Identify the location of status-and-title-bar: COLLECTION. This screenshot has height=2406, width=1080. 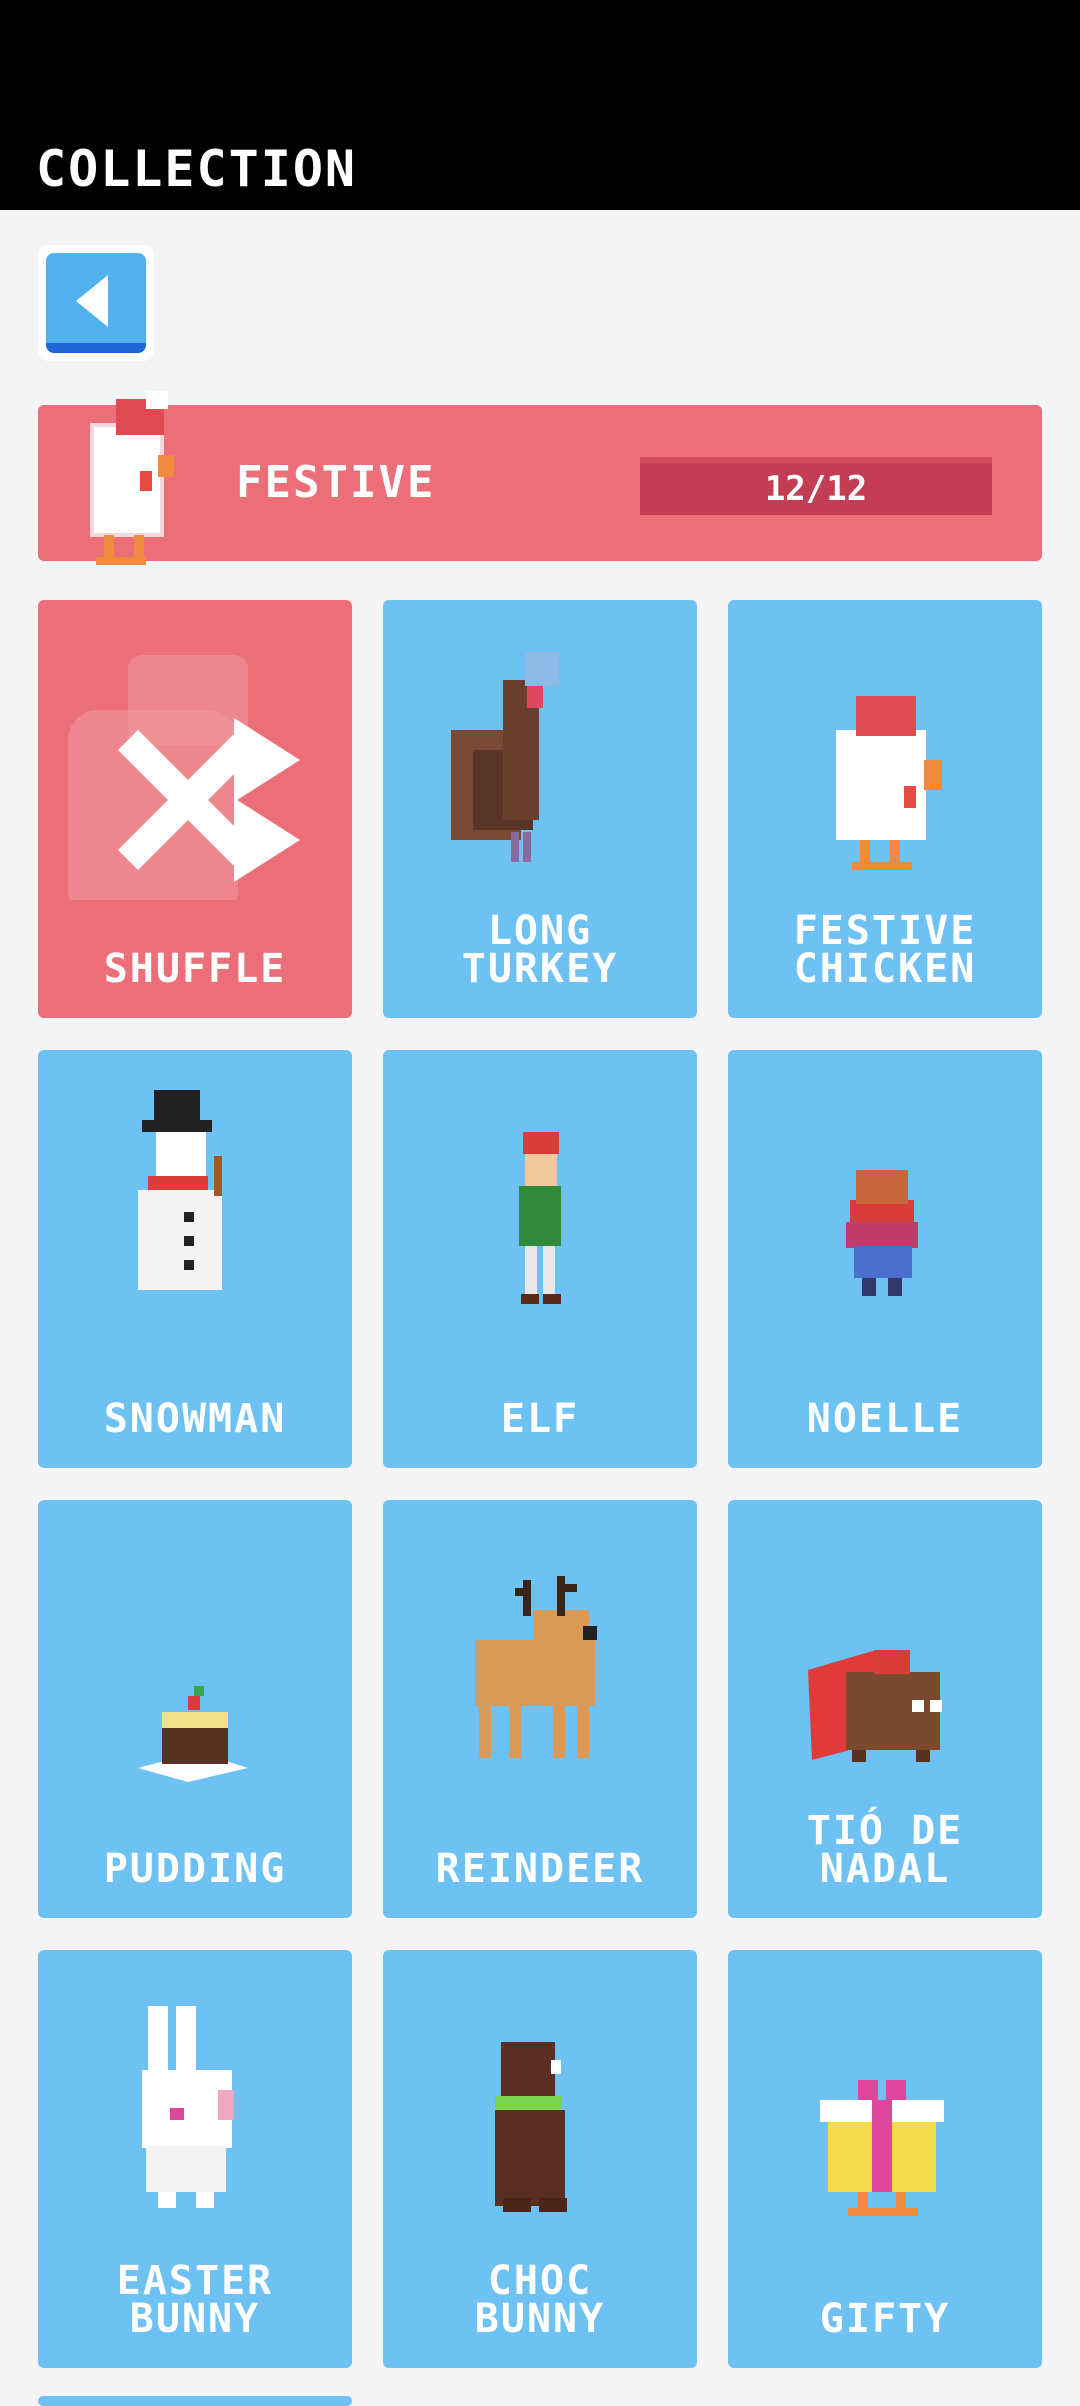
(540, 105).